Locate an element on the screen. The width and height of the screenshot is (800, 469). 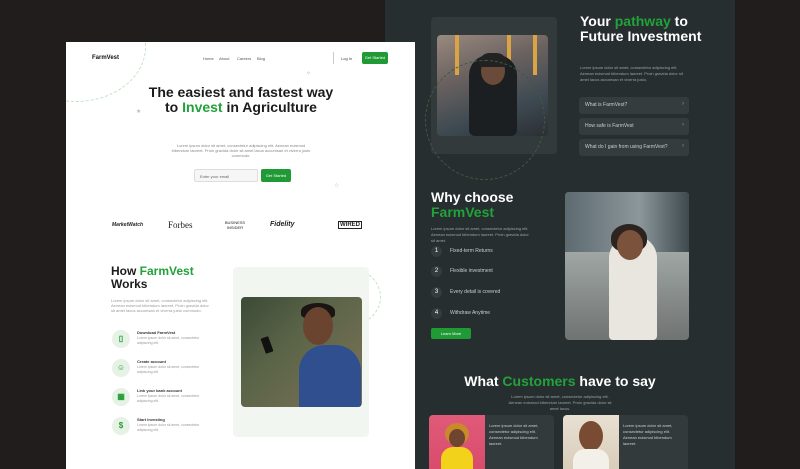
phone-icon: ▯ is located at coordinates (121, 339).